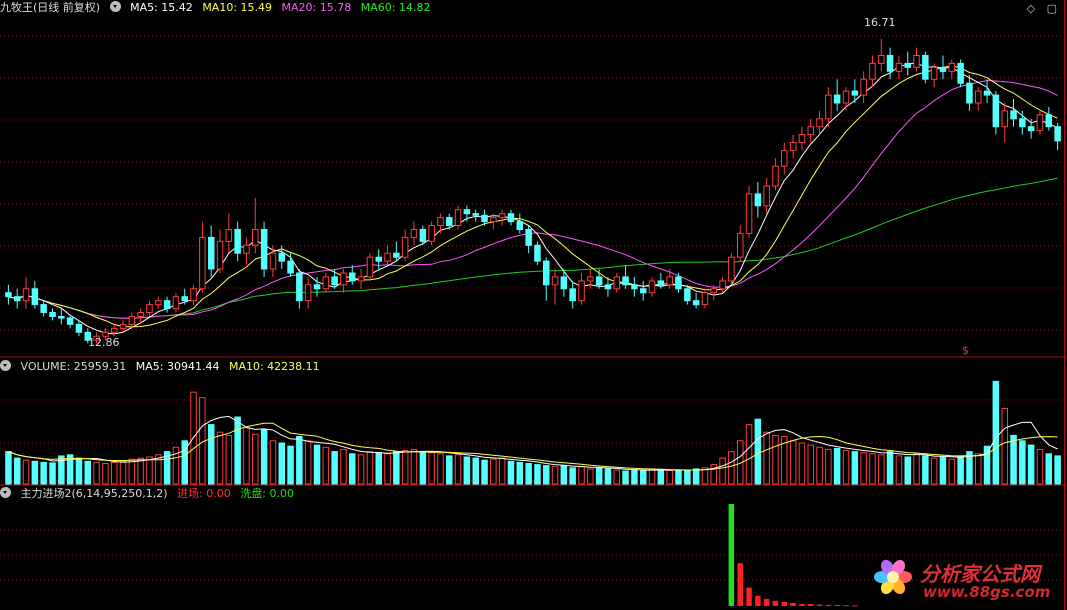 This screenshot has height=610, width=1067. Describe the element at coordinates (987, 592) in the screenshot. I see `watermark-url: www.88gs.com` at that location.